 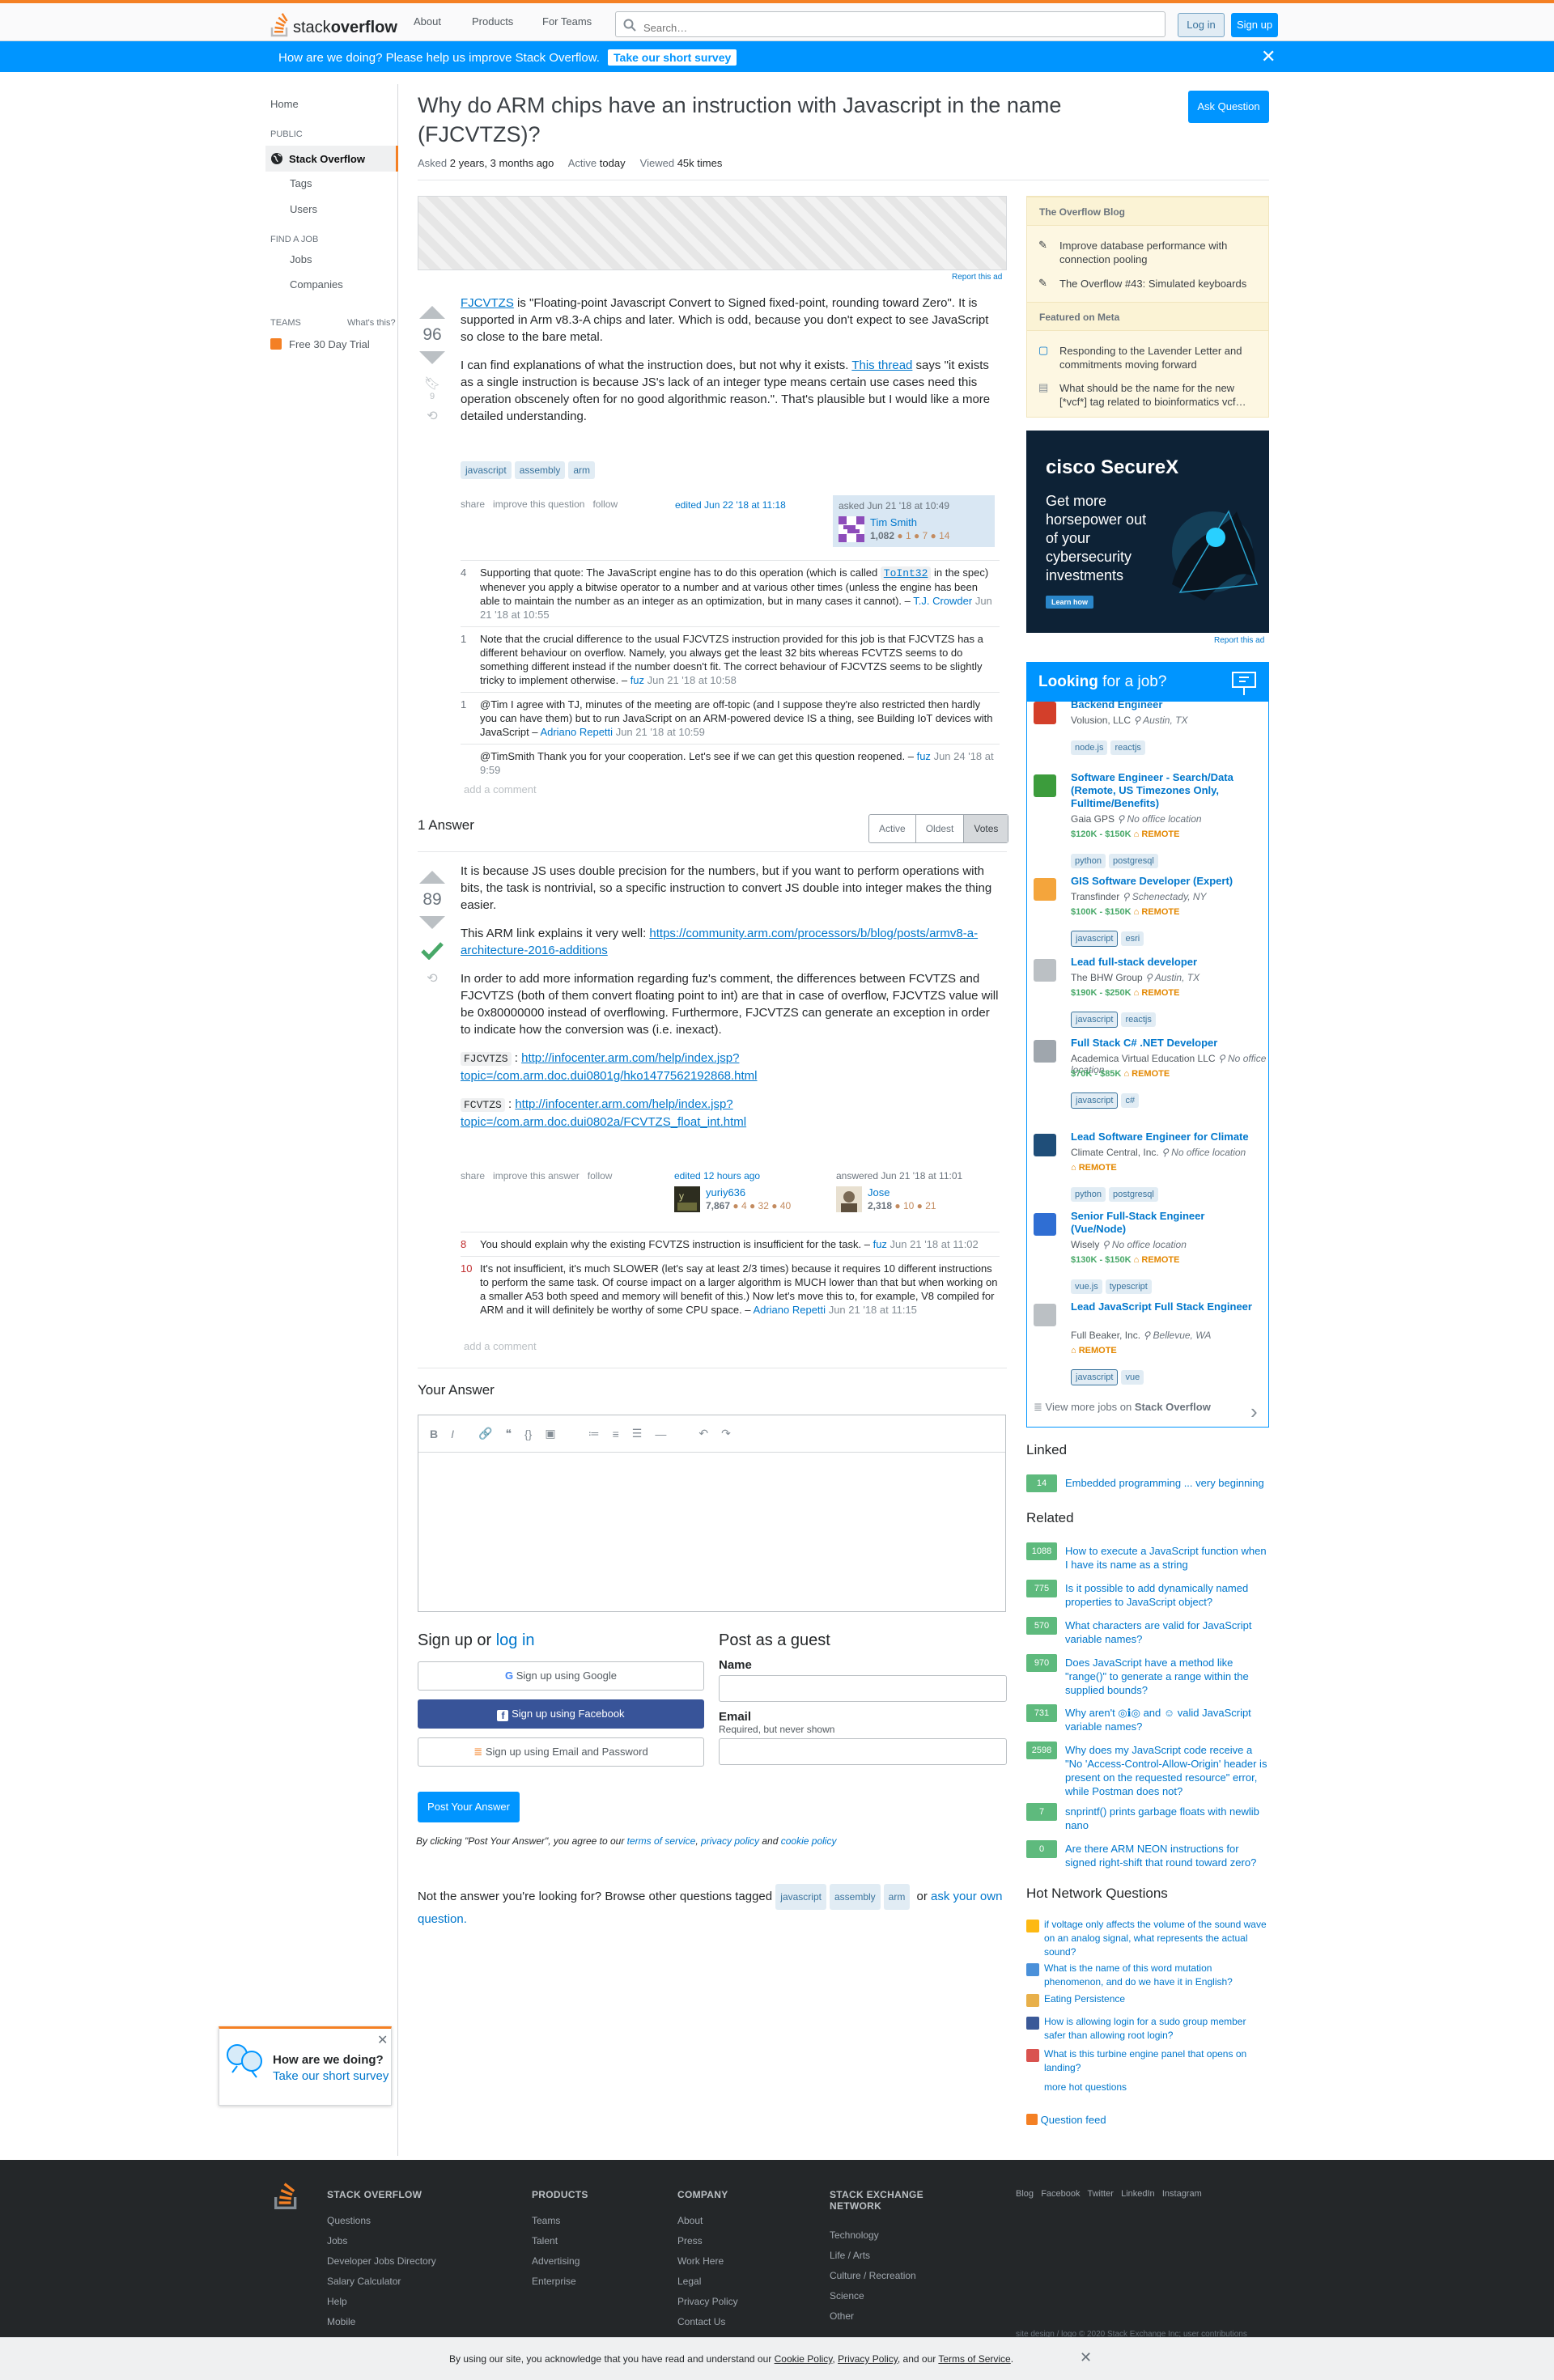 What do you see at coordinates (337, 2301) in the screenshot?
I see `footer-link: Help` at bounding box center [337, 2301].